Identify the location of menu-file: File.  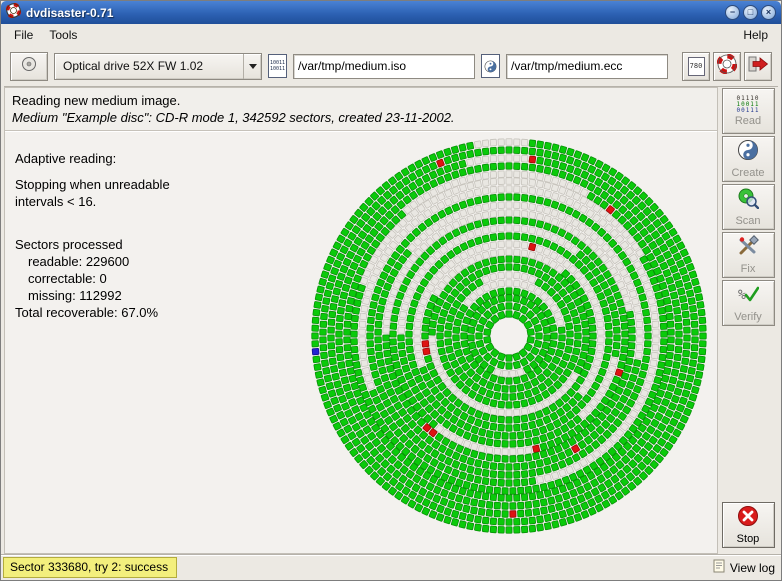
(23, 35).